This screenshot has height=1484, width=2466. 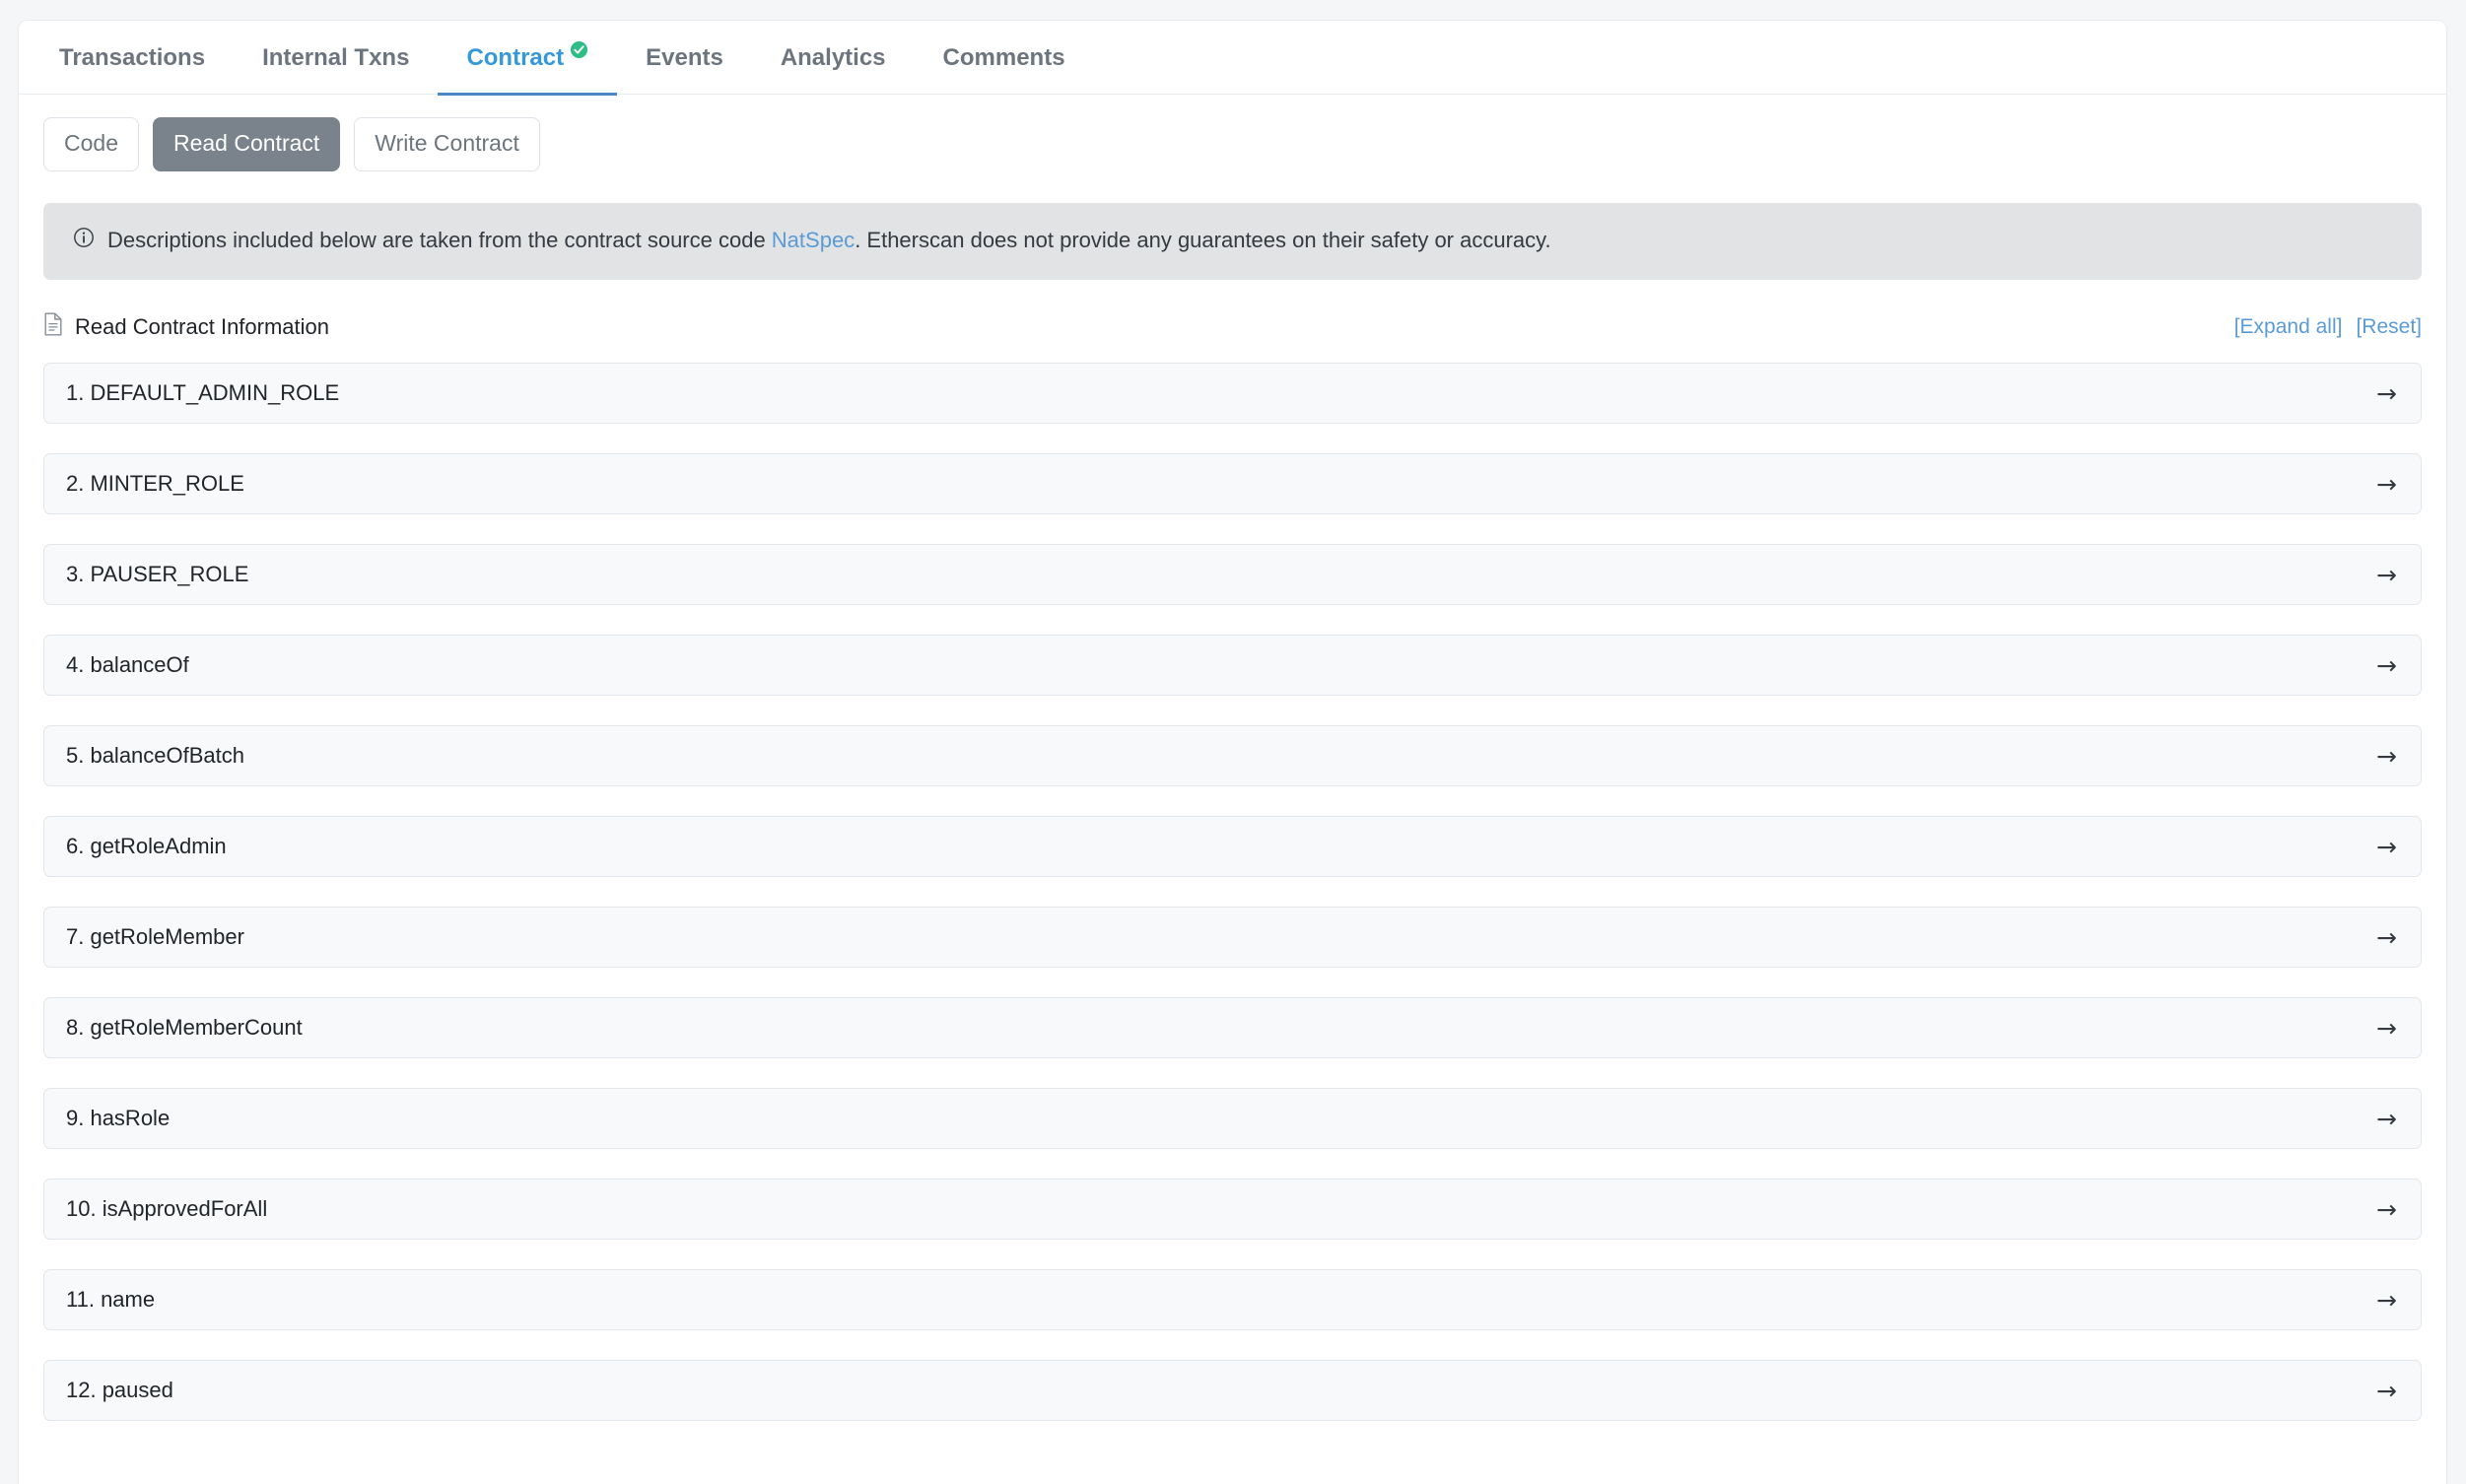 I want to click on info-circle-icon, so click(x=84, y=240).